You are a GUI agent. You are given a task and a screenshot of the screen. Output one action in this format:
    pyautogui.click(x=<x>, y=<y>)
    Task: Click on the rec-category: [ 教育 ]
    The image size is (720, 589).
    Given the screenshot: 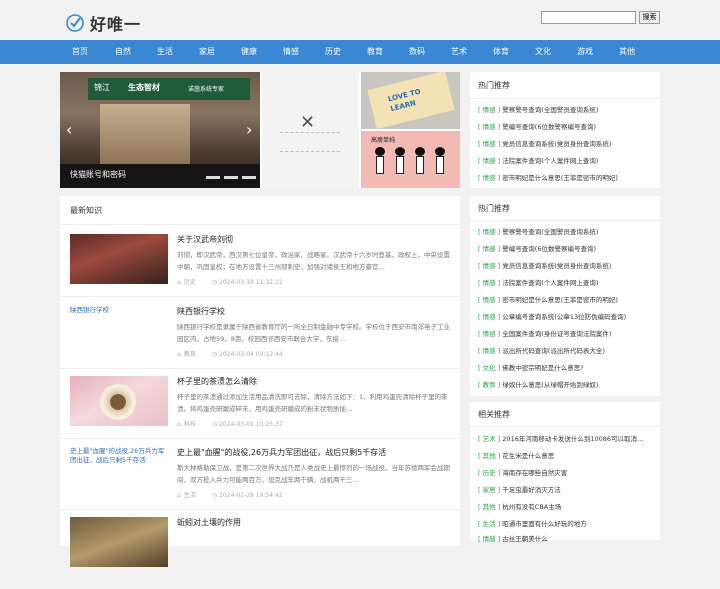 What is the action you would take?
    pyautogui.click(x=489, y=385)
    